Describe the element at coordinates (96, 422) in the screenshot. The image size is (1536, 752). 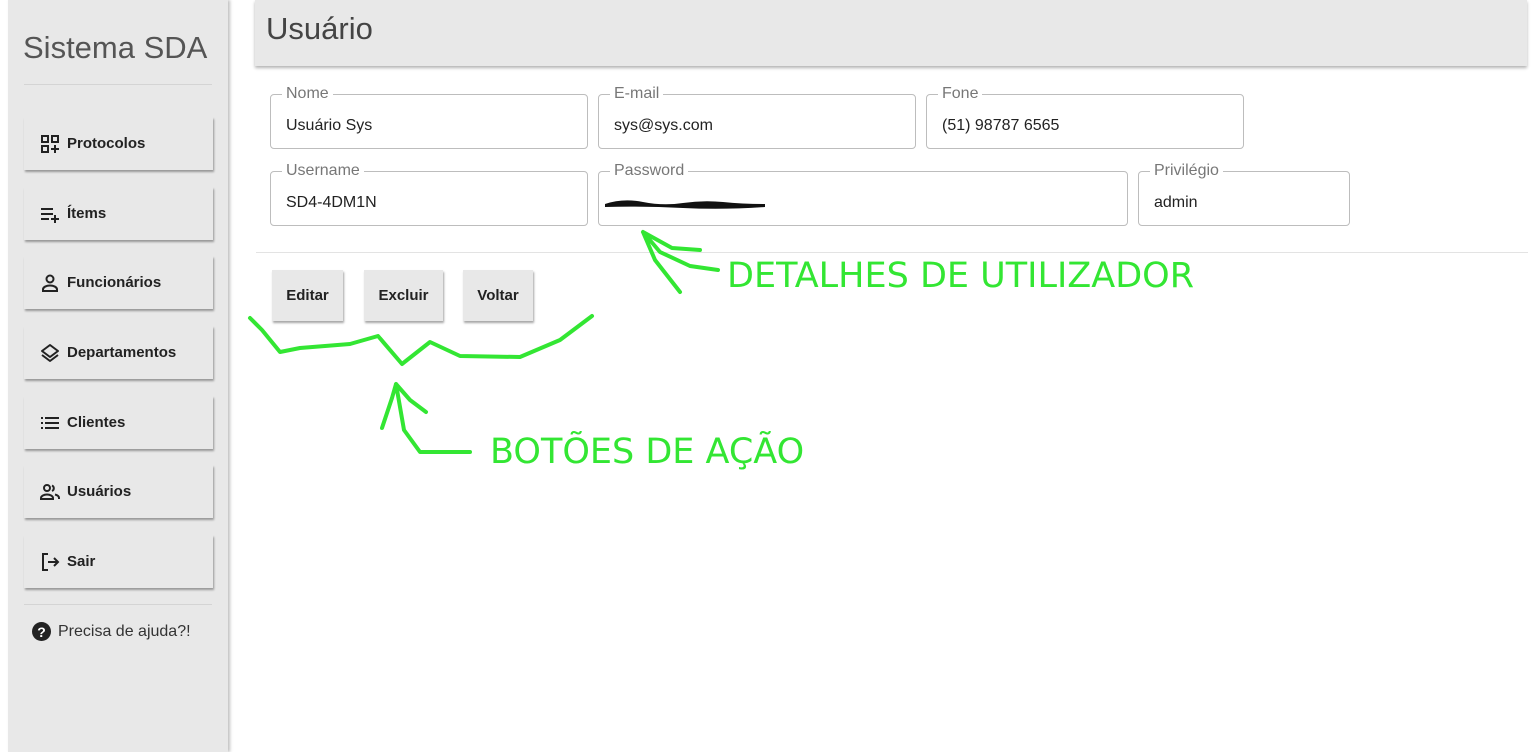
I see `sidebar-item-label: Clientes` at that location.